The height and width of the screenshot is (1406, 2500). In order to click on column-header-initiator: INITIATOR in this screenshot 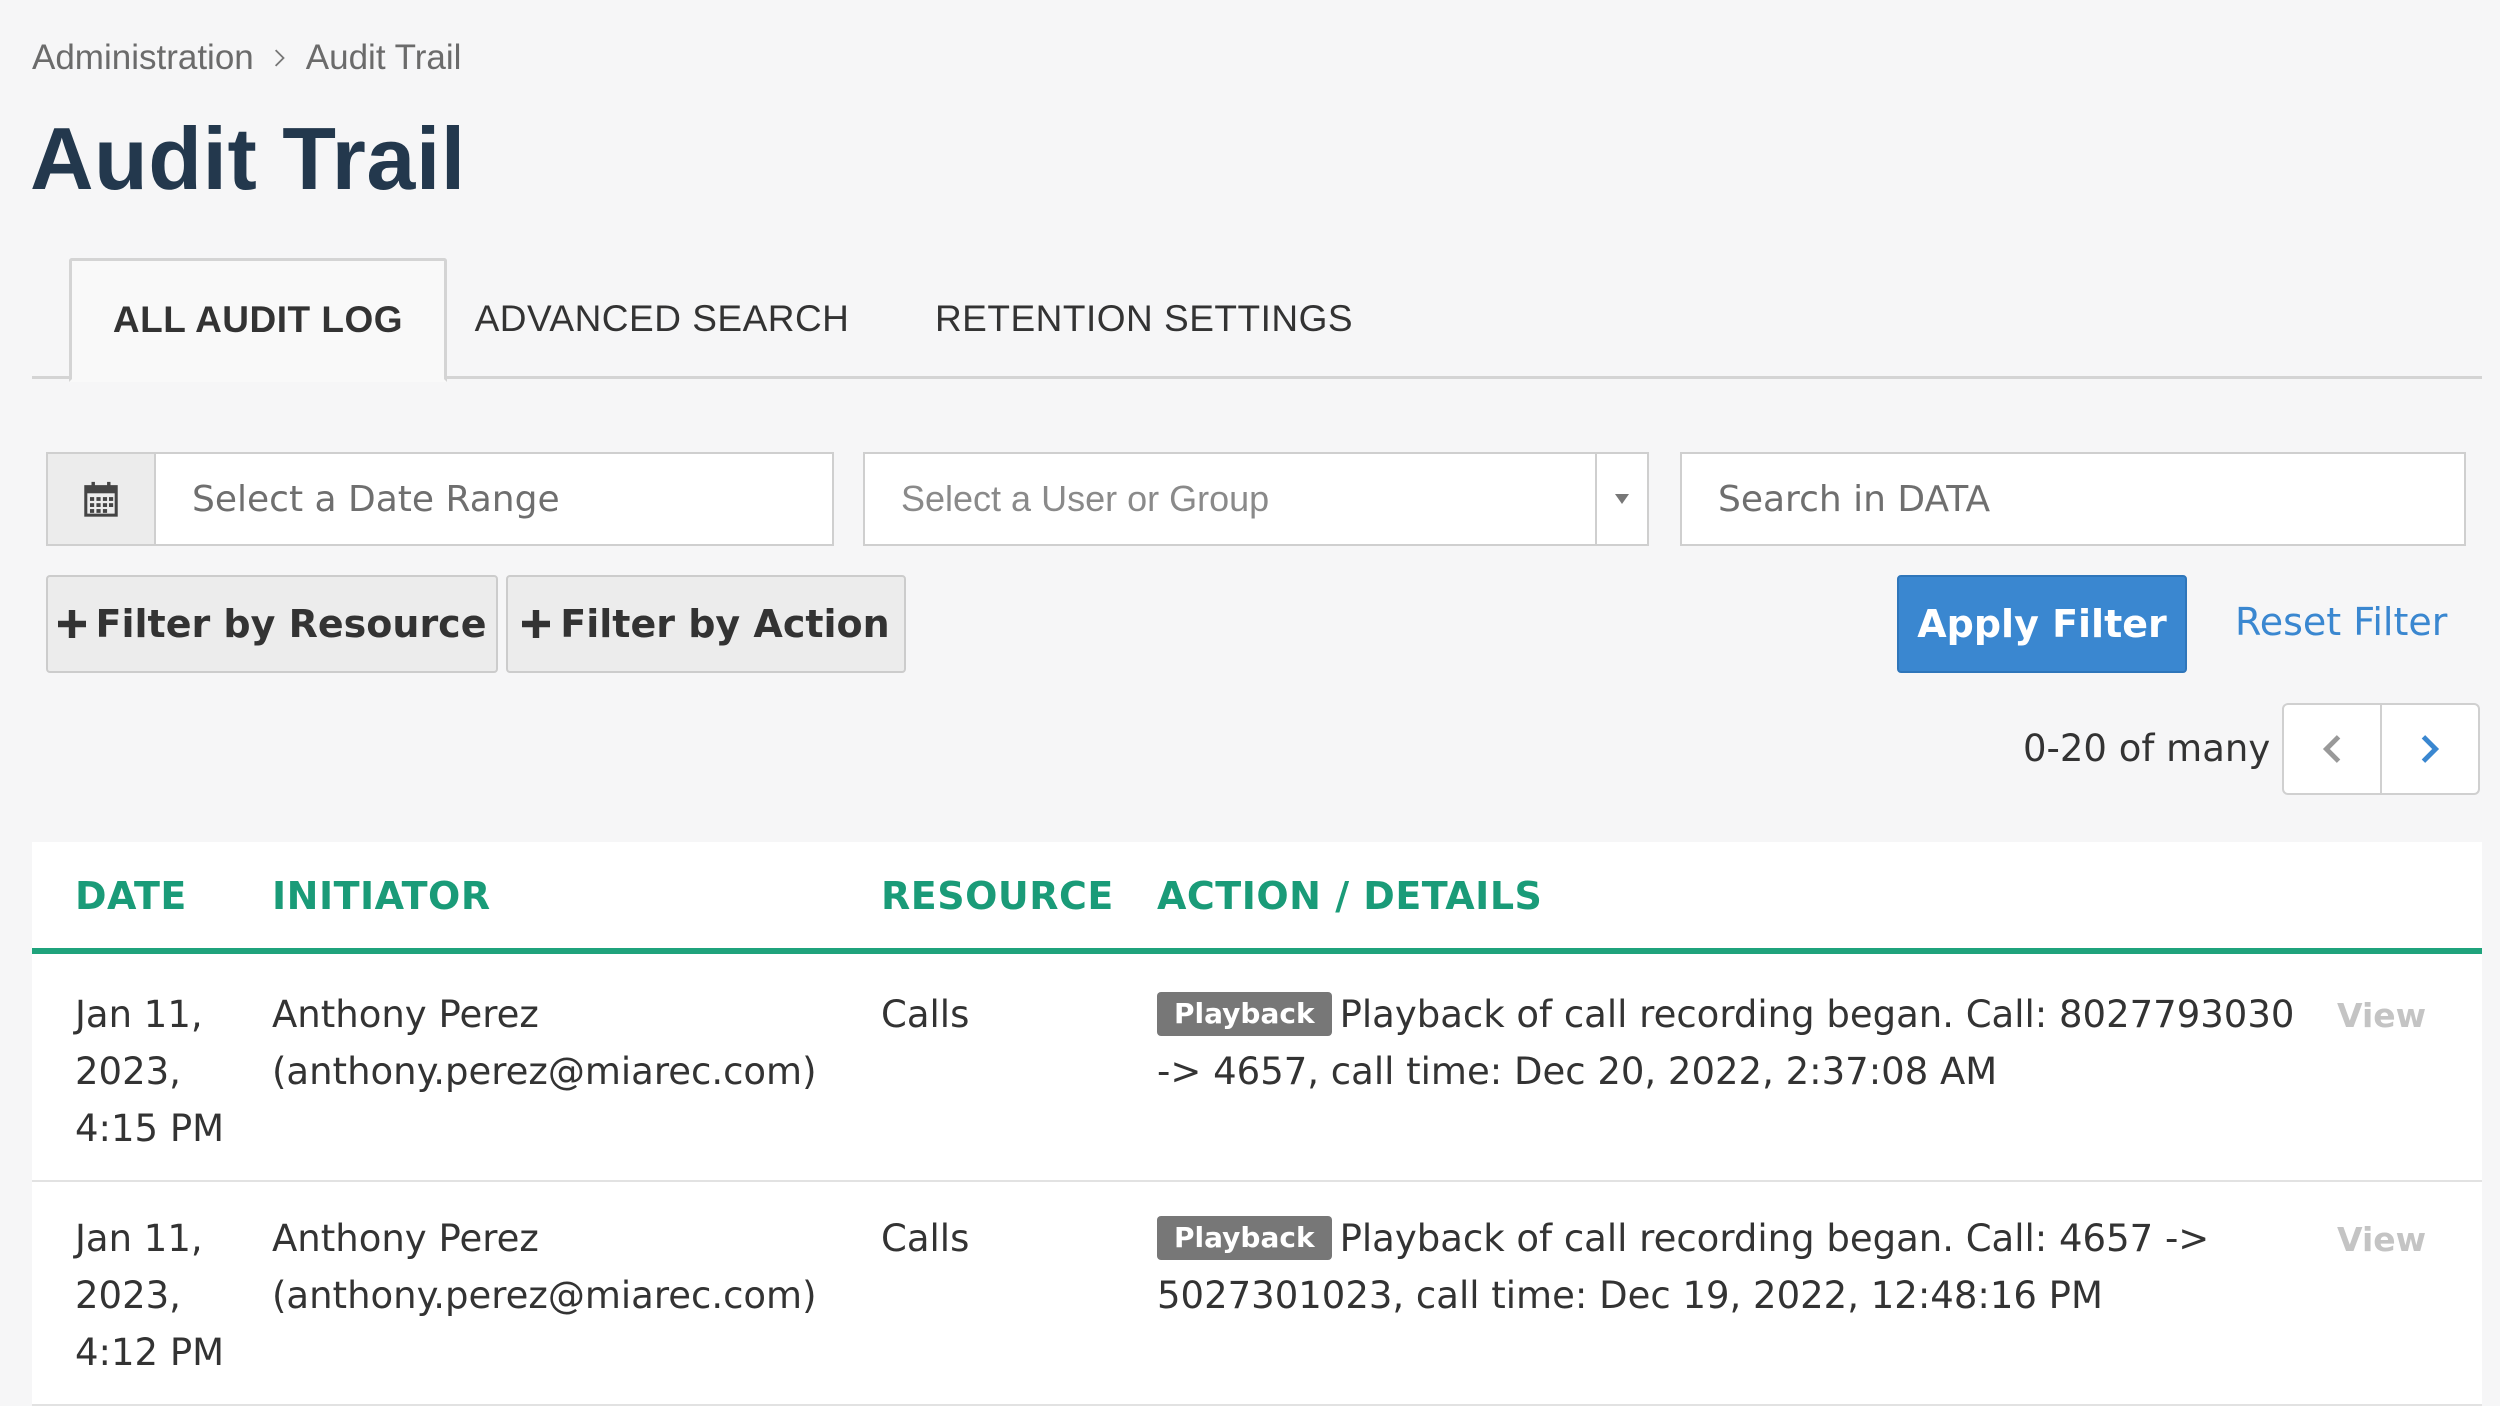, I will do `click(381, 896)`.